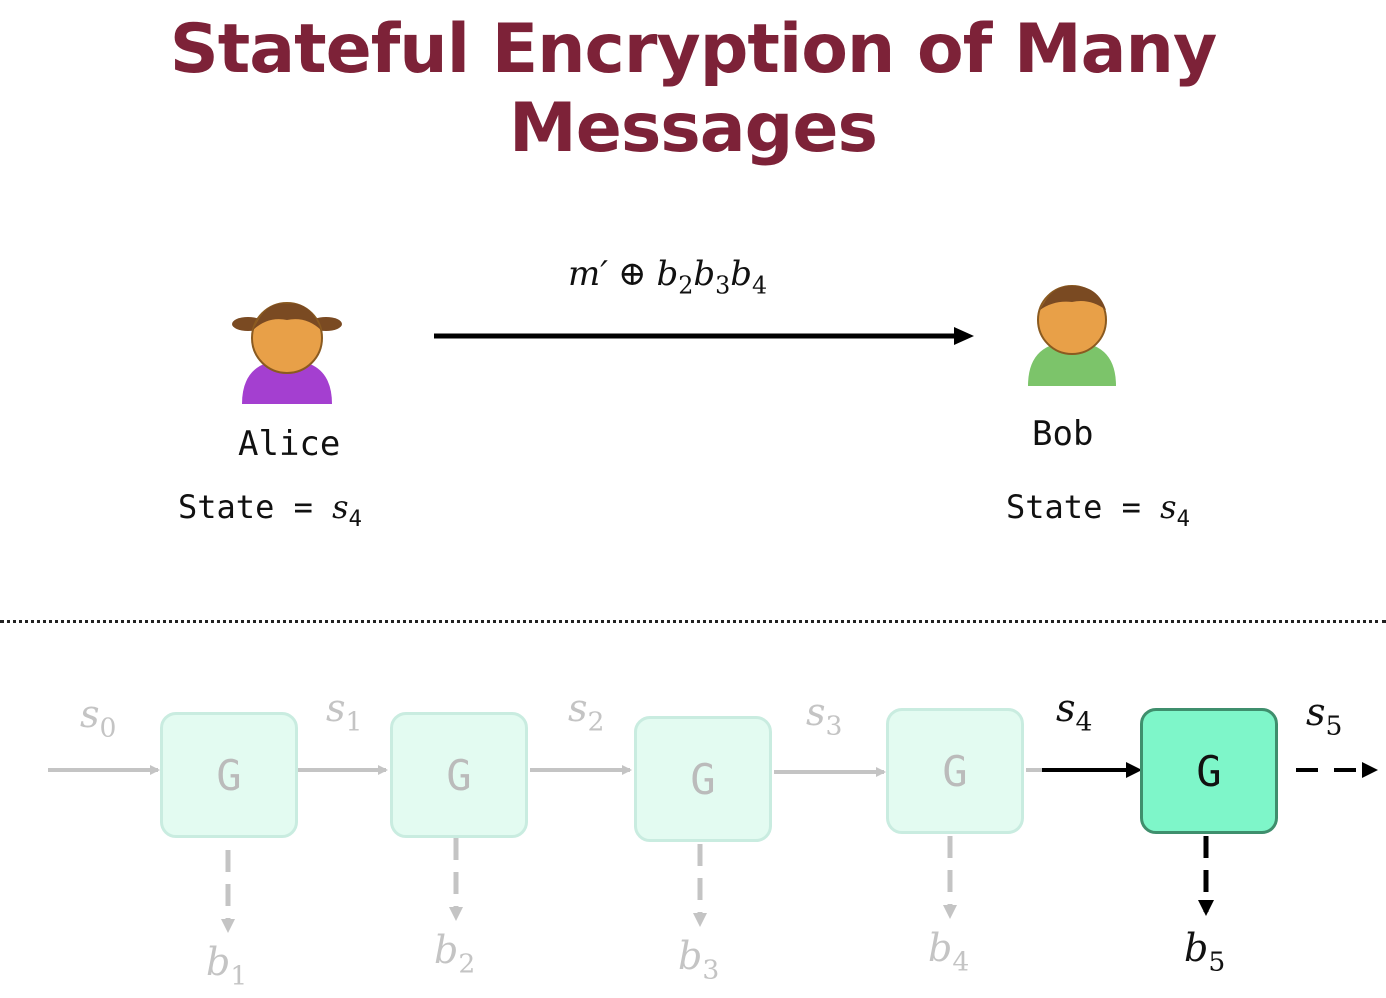 This screenshot has height=998, width=1386. Describe the element at coordinates (703, 779) in the screenshot. I see `prg-box-2: G` at that location.